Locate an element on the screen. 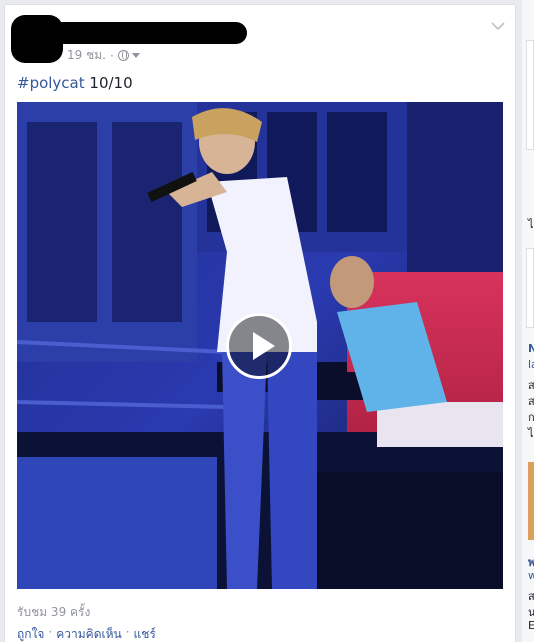  sidebar-thumbnail is located at coordinates (531, 501).